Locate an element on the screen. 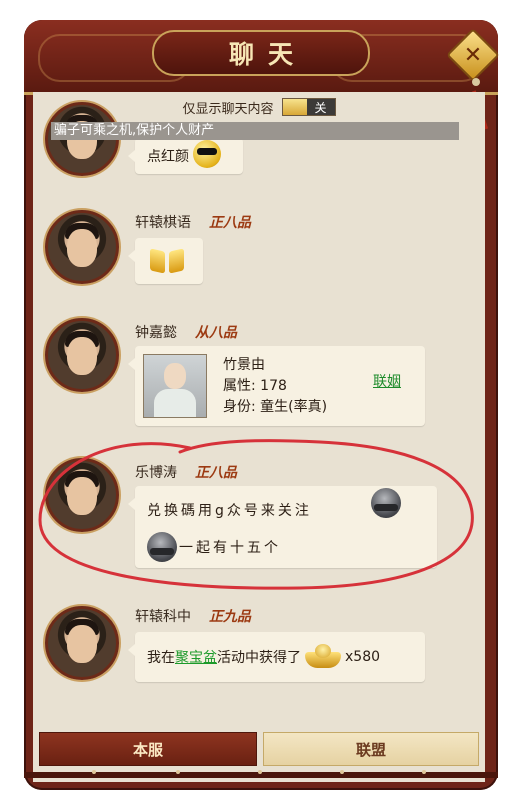  scam-warning-banner: 骗子可乘之机,保护个人财产 is located at coordinates (255, 131).